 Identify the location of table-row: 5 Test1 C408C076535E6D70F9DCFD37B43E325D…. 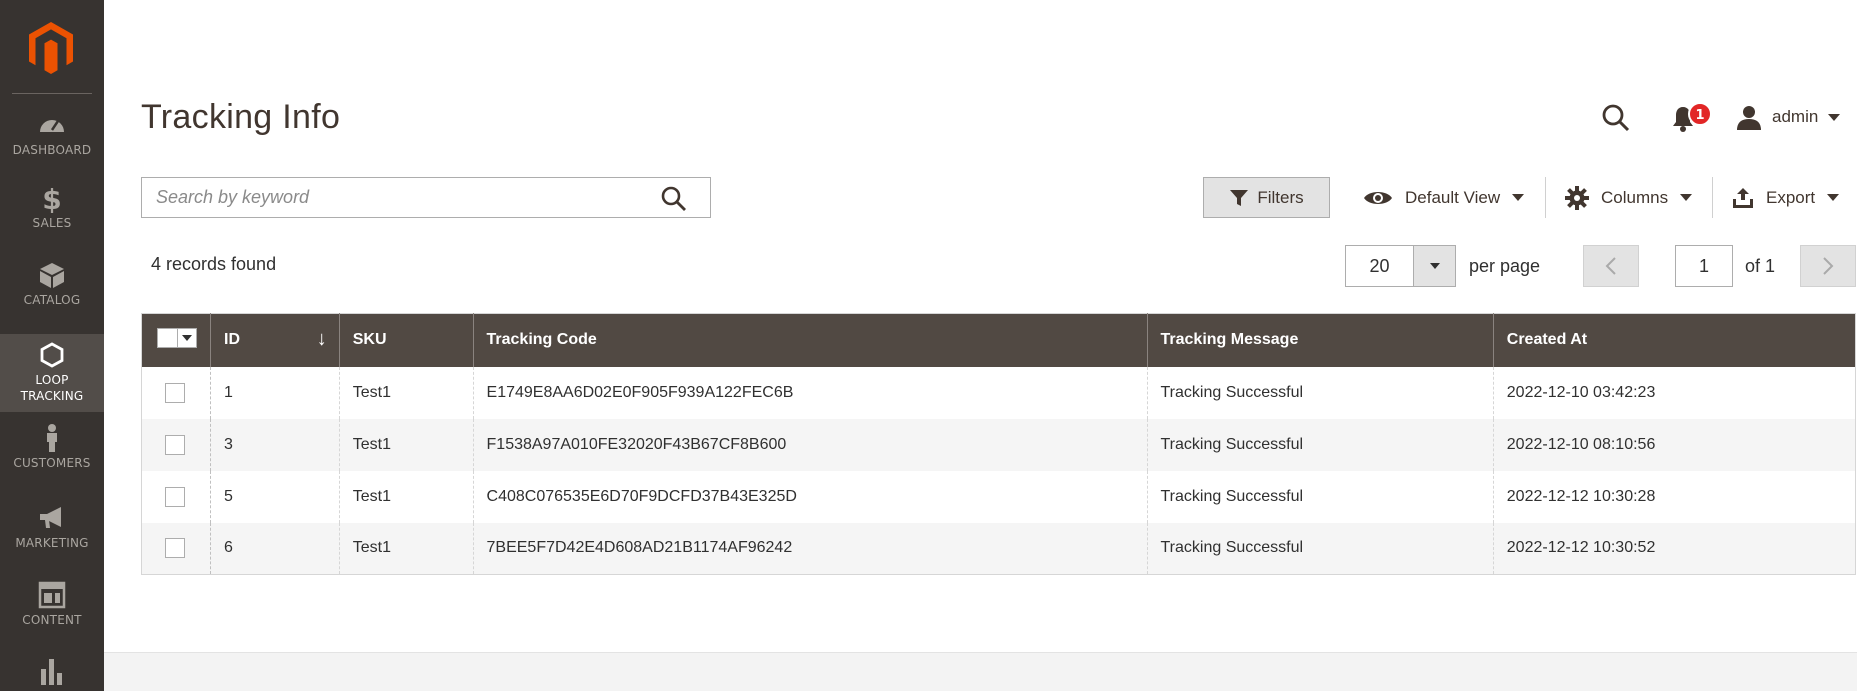
(998, 496).